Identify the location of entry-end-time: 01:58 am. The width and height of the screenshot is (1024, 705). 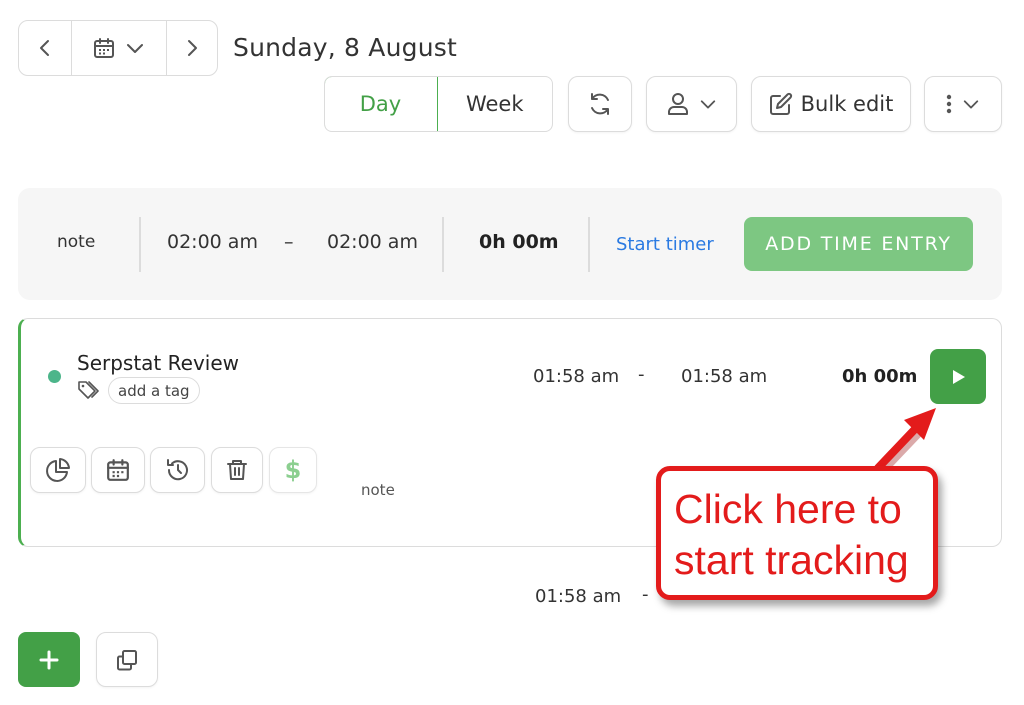
(724, 376).